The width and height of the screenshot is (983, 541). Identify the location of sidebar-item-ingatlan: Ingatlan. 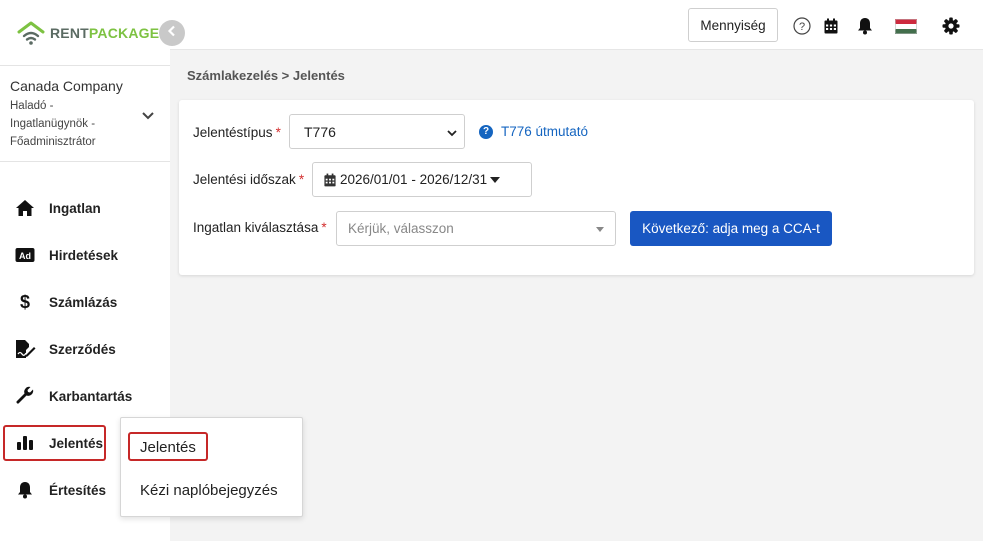
(85, 208).